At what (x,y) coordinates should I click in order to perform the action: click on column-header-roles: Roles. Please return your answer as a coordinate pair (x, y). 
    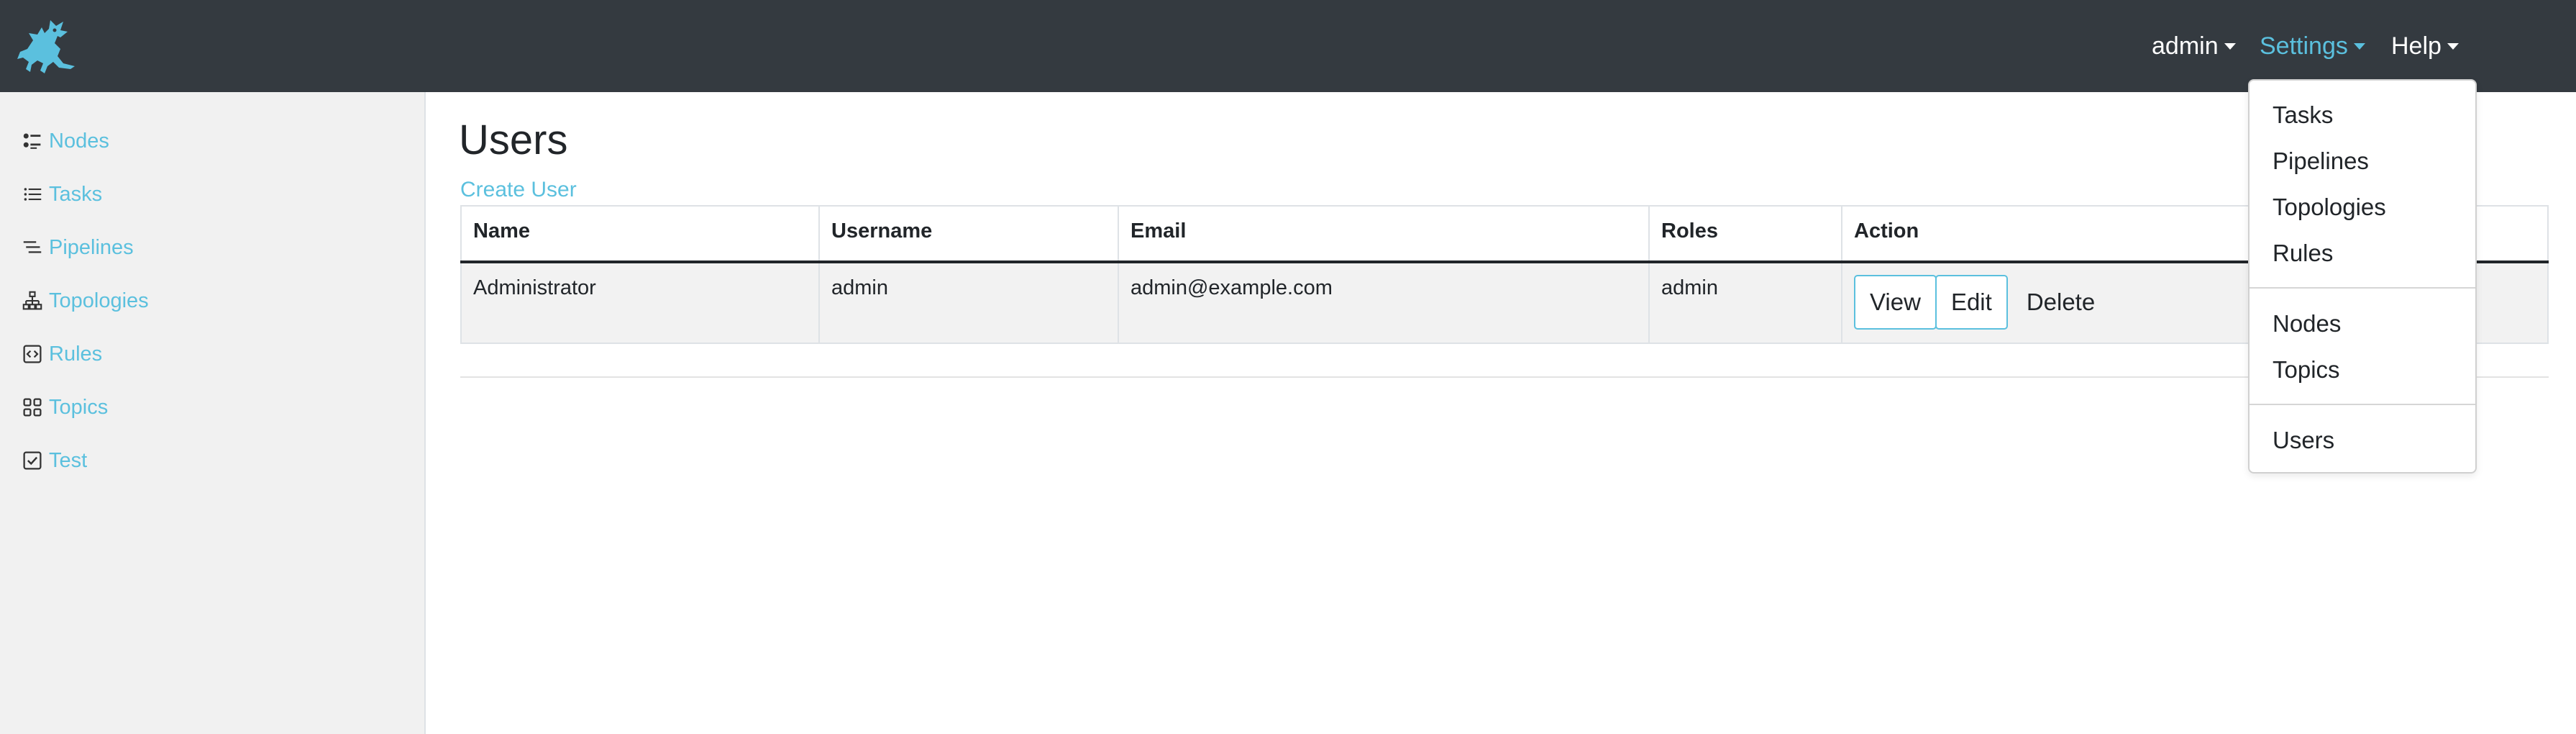
    Looking at the image, I should click on (1745, 234).